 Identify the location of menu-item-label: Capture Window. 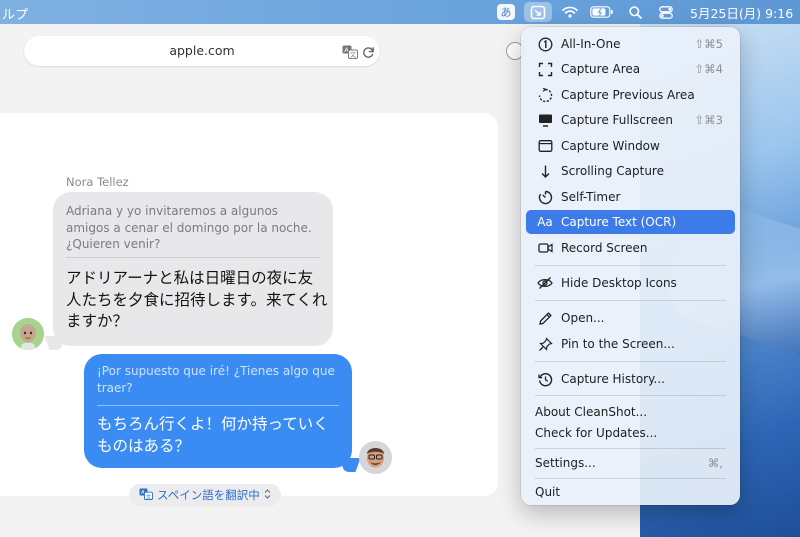
(610, 146).